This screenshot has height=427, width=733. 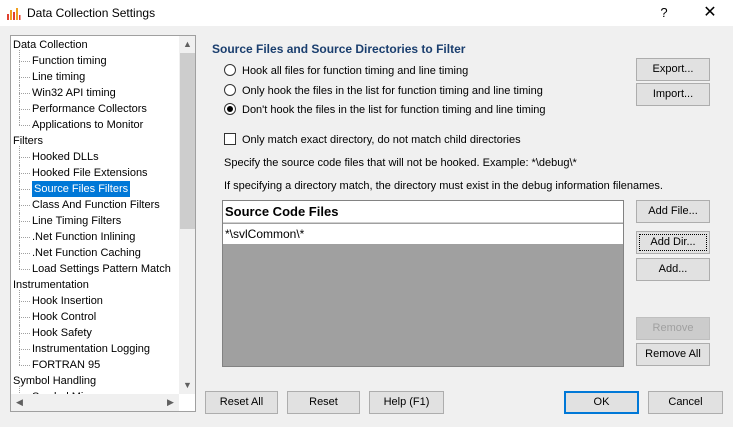 What do you see at coordinates (50, 45) in the screenshot?
I see `tree-group: Data Collection` at bounding box center [50, 45].